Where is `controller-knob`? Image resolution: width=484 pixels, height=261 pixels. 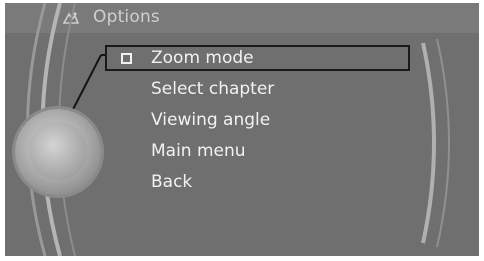
controller-knob is located at coordinates (58, 152).